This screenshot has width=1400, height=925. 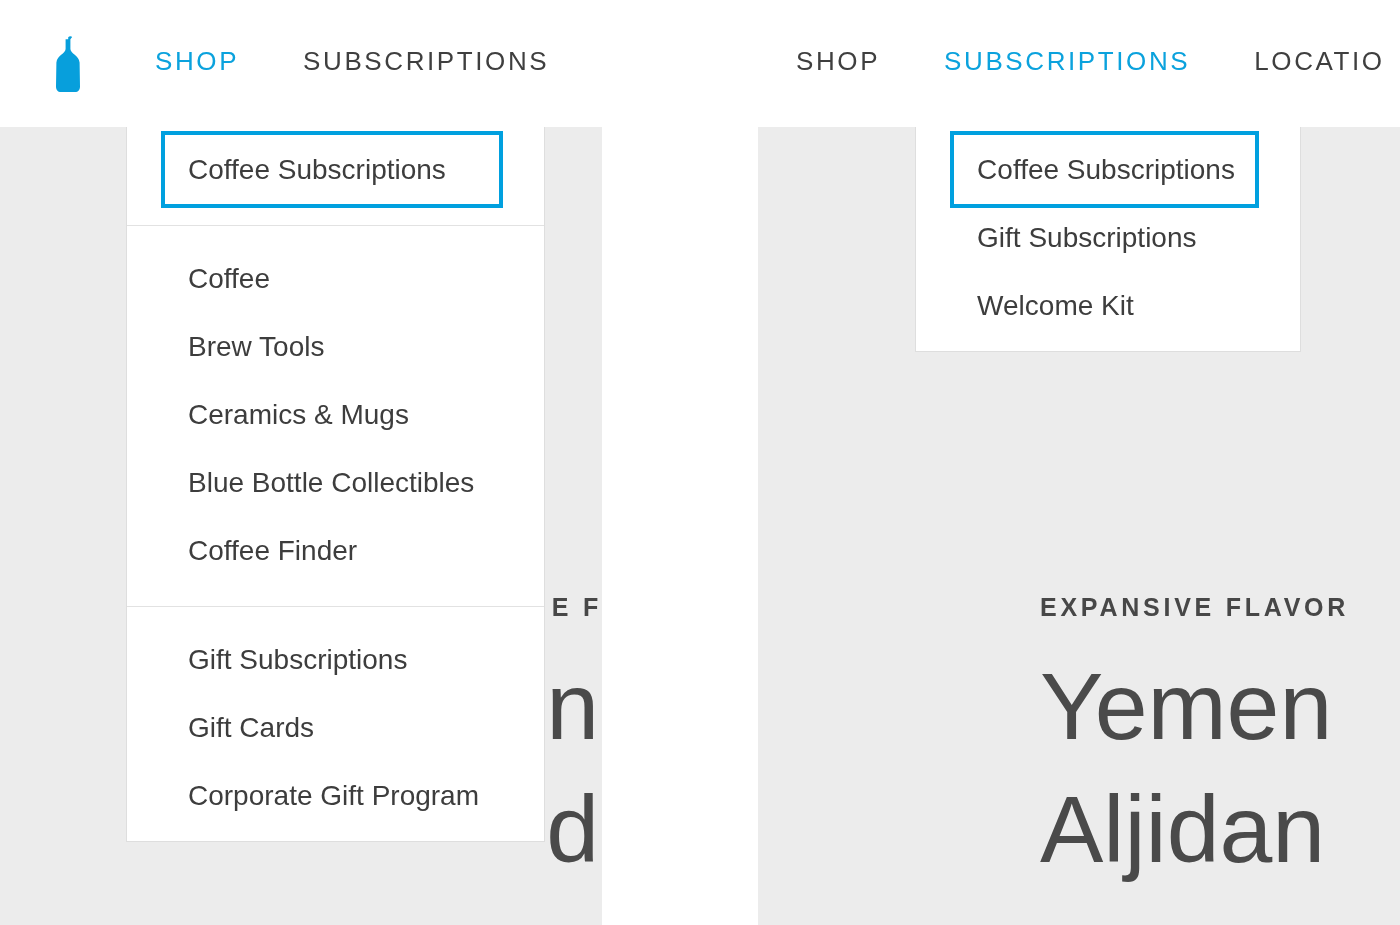 What do you see at coordinates (576, 607) in the screenshot?
I see `hero-eyebrow: E F` at bounding box center [576, 607].